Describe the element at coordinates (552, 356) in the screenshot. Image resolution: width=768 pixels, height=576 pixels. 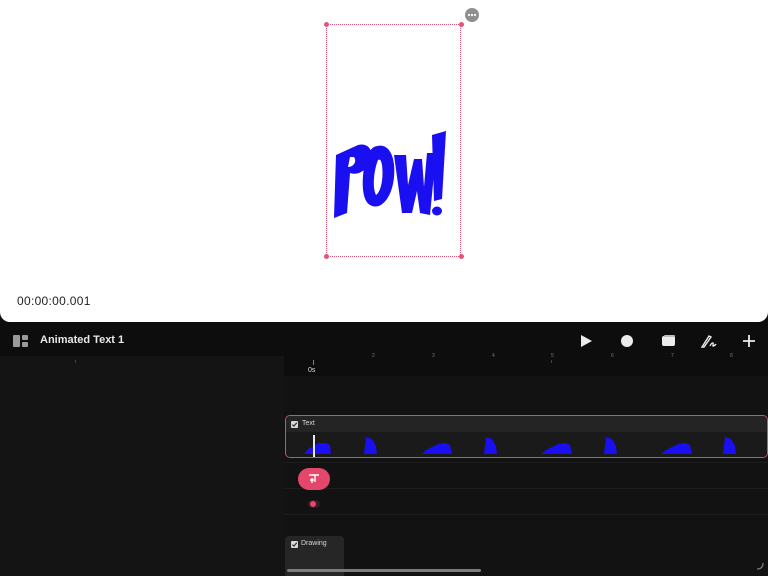
I see `ruler-label: 5` at that location.